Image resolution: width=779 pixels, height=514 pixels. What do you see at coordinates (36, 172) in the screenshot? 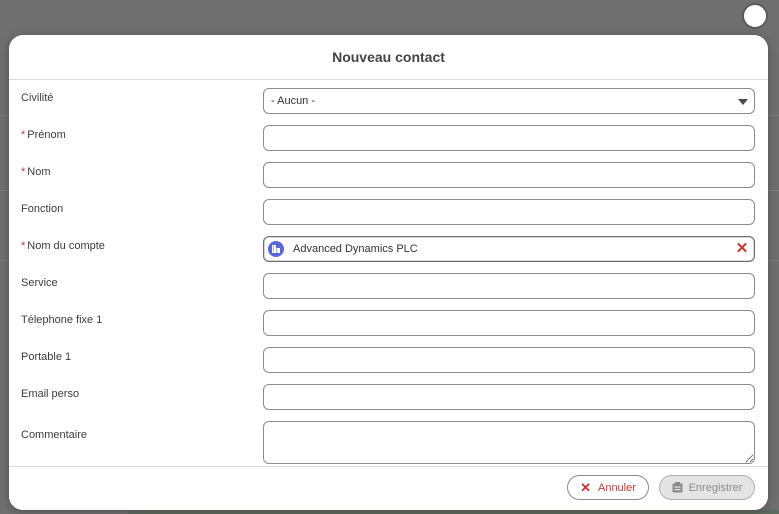
I see `nom-label: * Nom` at bounding box center [36, 172].